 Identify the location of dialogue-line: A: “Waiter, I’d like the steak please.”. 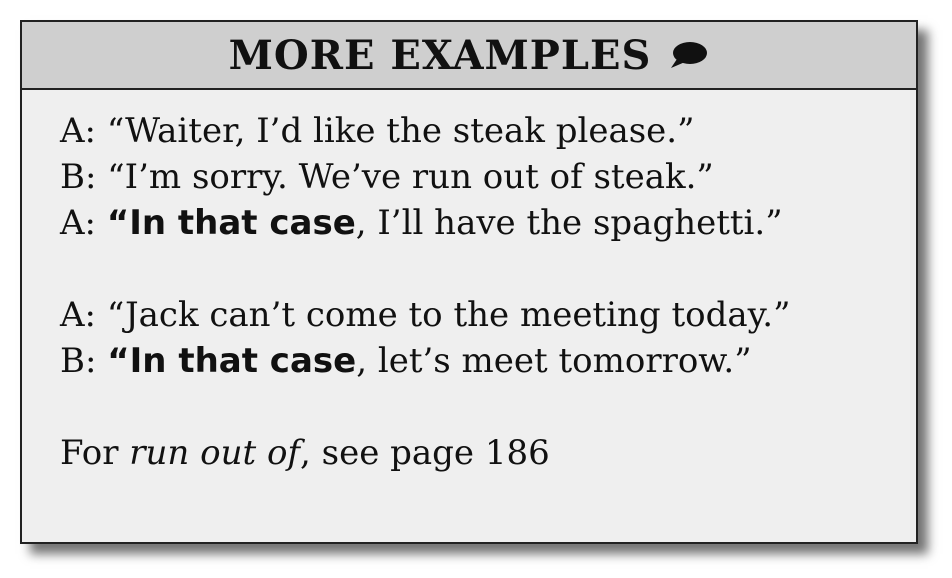
(488, 131).